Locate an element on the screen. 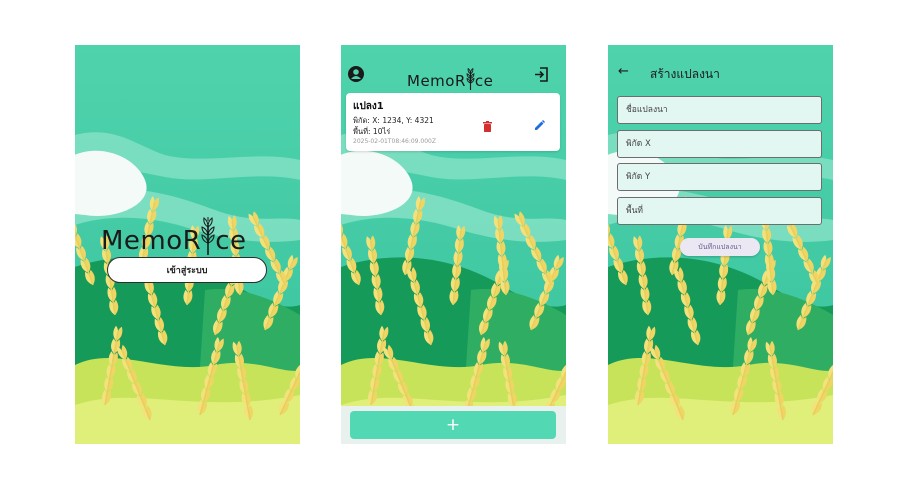  account-icon is located at coordinates (356, 74).